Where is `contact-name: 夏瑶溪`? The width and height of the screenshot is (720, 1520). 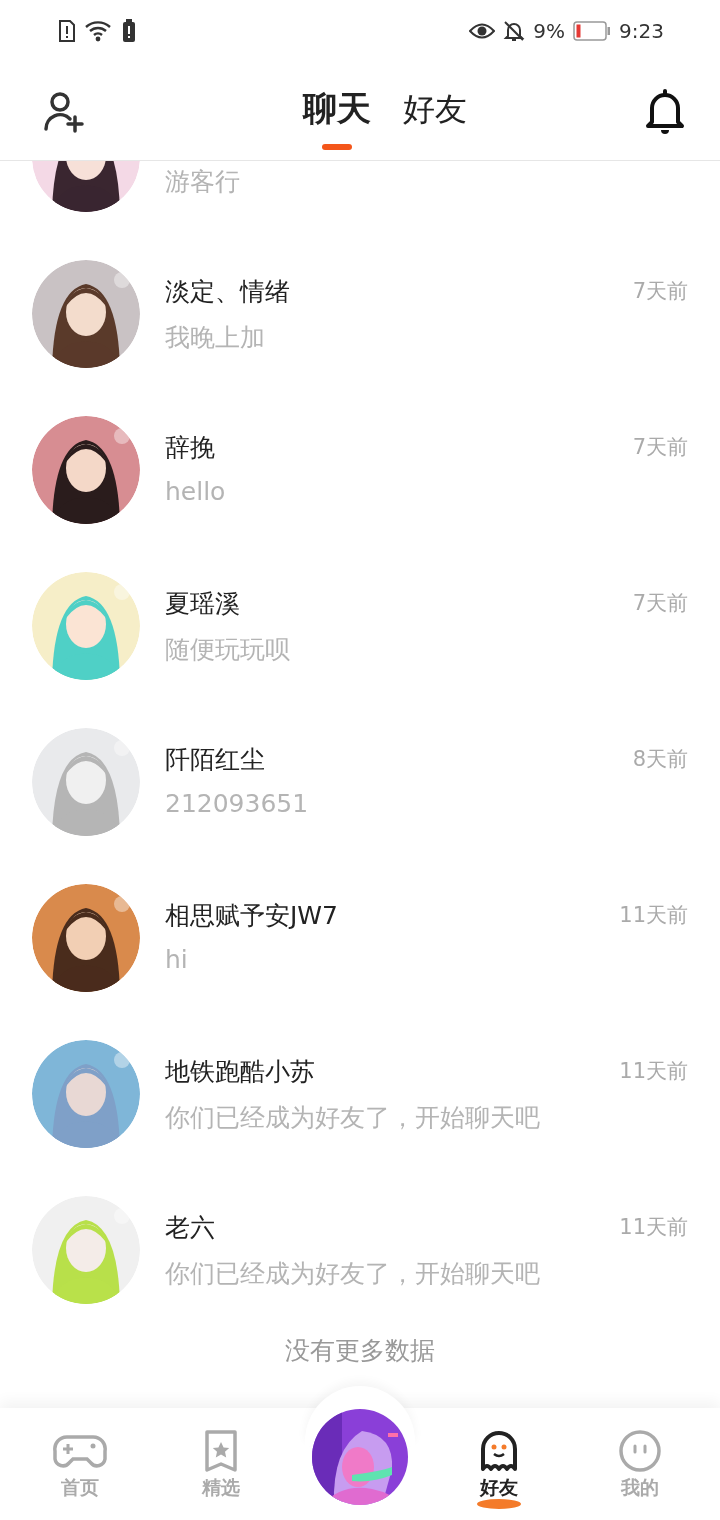
contact-name: 夏瑶溪 is located at coordinates (202, 603).